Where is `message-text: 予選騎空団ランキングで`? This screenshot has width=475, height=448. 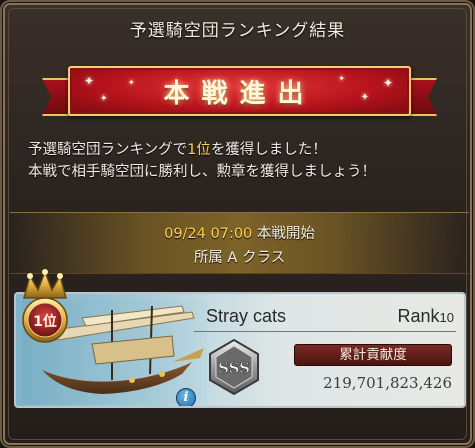
message-text: 予選騎空団ランキングで is located at coordinates (108, 150).